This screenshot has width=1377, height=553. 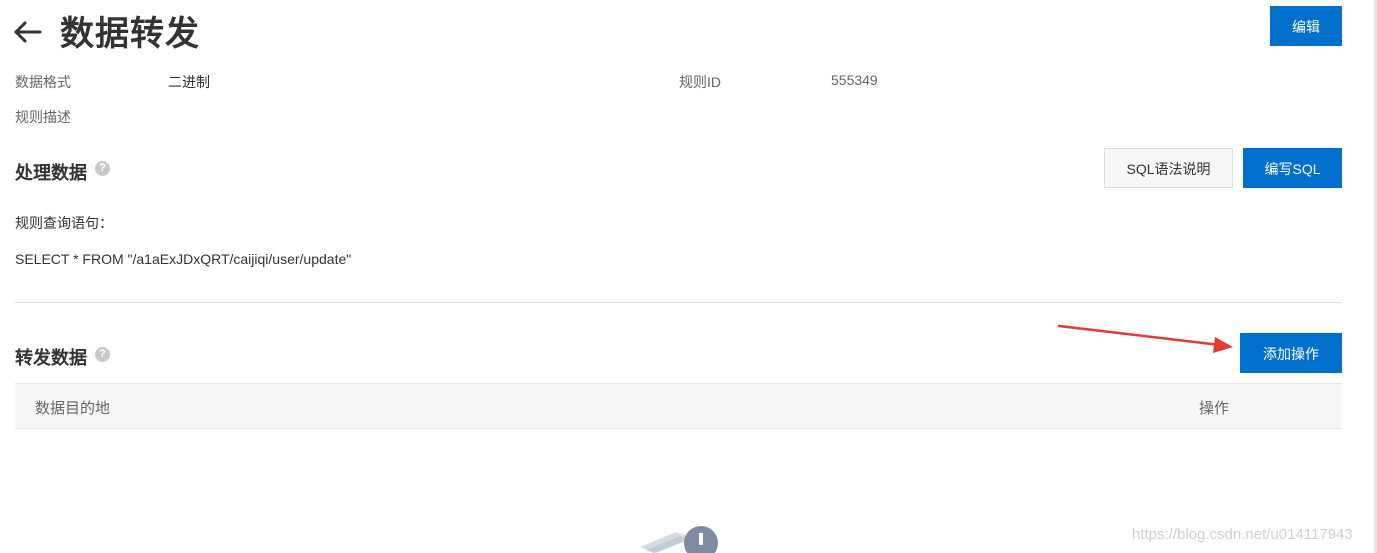 What do you see at coordinates (1291, 353) in the screenshot?
I see `add-operation-button: 添加操作` at bounding box center [1291, 353].